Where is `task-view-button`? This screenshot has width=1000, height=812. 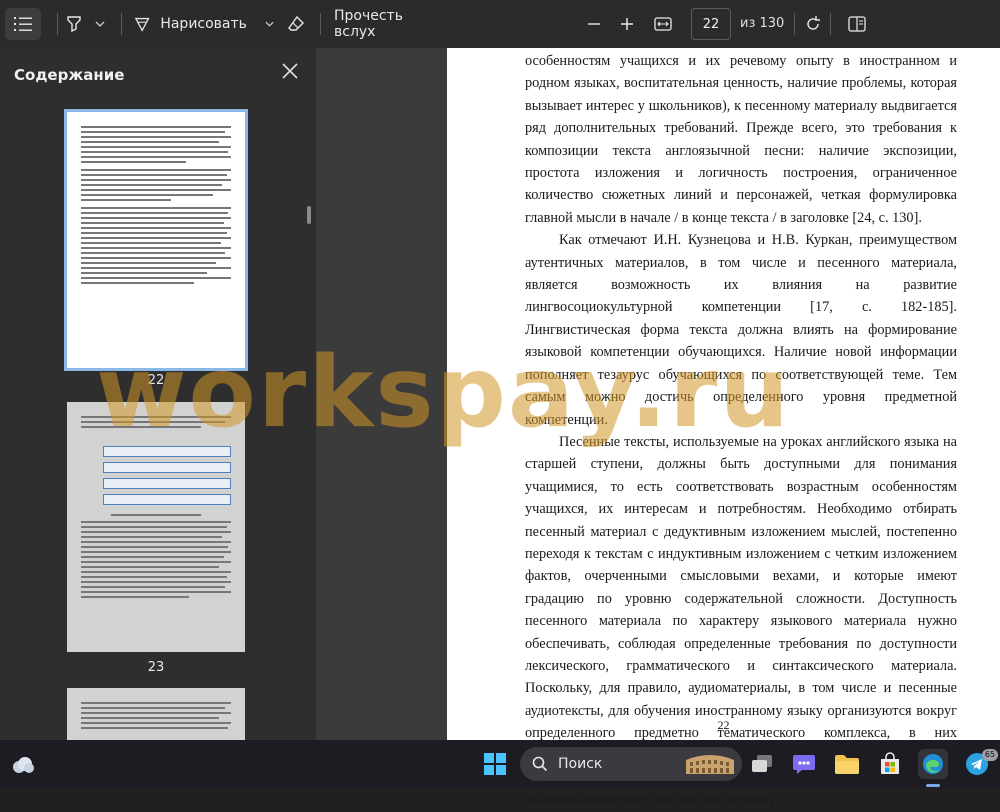
task-view-button is located at coordinates (762, 764).